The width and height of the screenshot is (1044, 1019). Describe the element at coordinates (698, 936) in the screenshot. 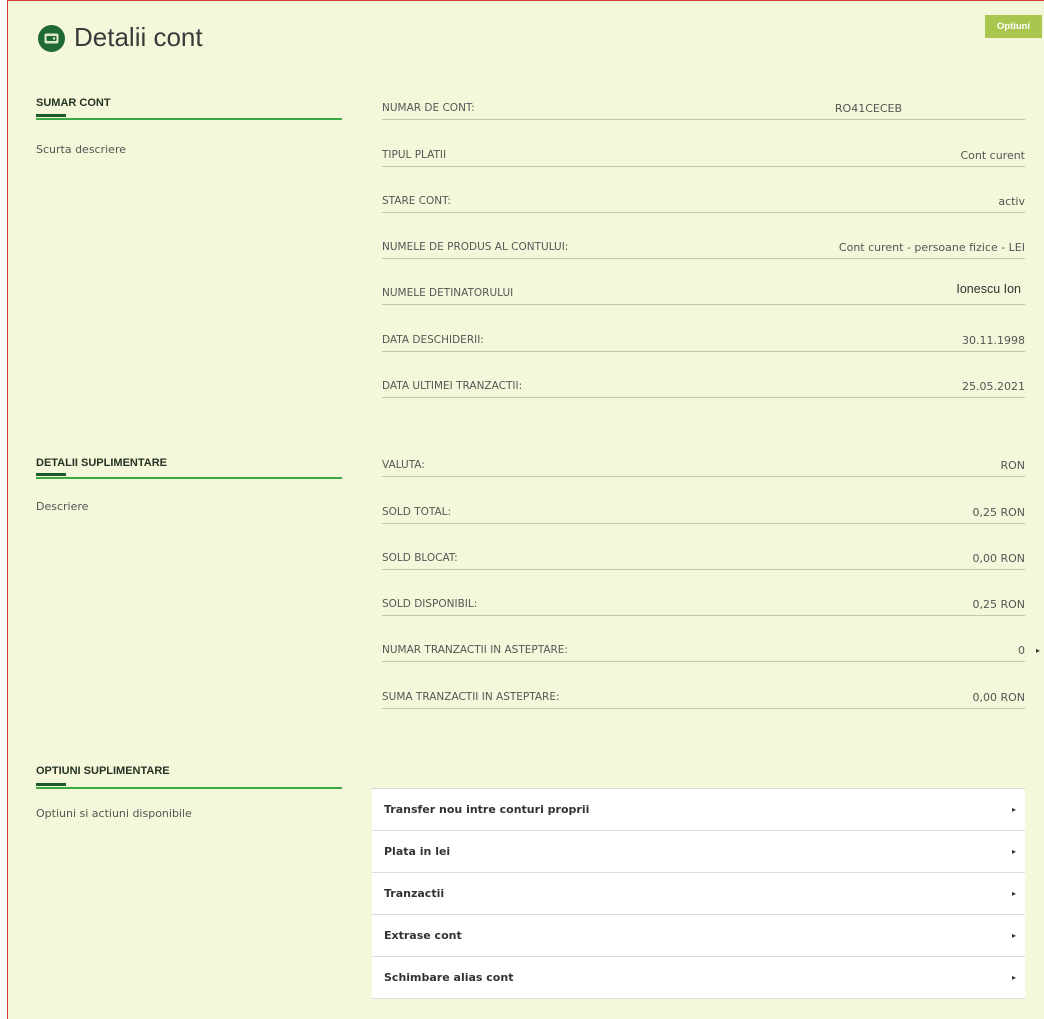

I see `option-item-statements: Extrase cont ▸` at that location.